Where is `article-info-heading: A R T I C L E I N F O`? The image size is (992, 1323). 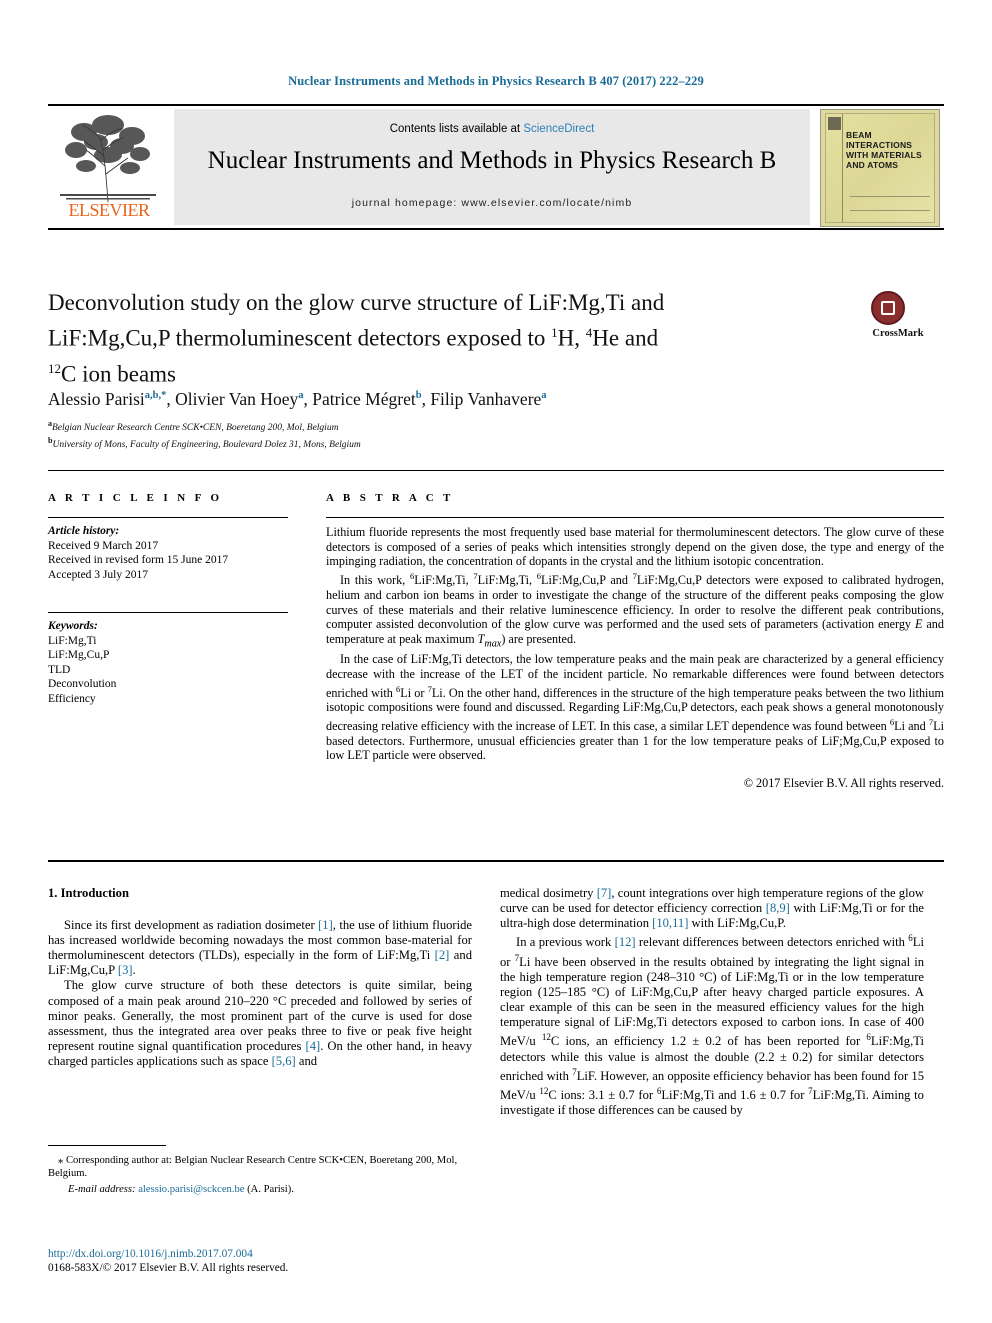 article-info-heading: A R T I C L E I N F O is located at coordinates (135, 498).